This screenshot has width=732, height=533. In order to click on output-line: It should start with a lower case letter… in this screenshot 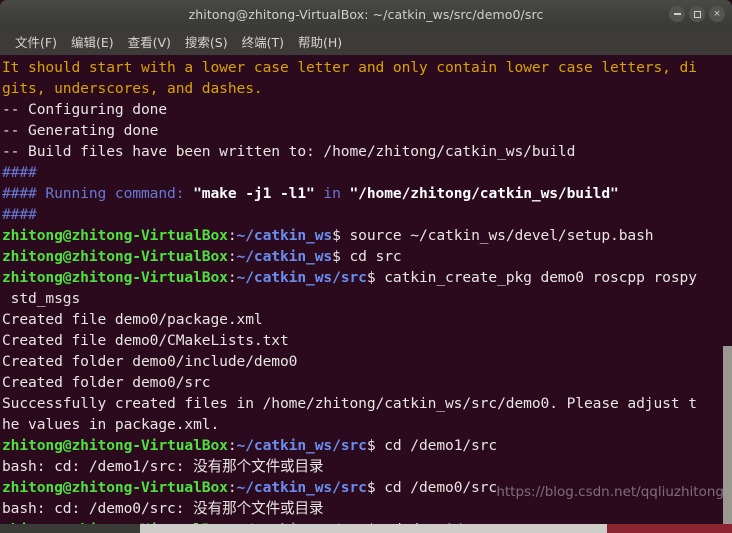, I will do `click(349, 67)`.